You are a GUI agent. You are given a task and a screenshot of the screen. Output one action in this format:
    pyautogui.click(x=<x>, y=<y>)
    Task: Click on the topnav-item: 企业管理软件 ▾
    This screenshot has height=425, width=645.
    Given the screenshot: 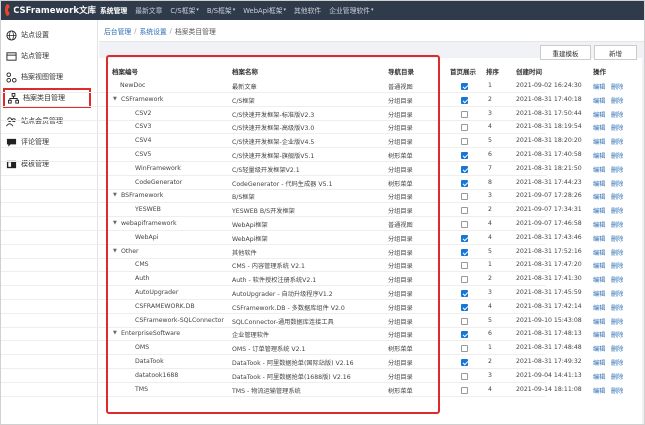 What is the action you would take?
    pyautogui.click(x=351, y=10)
    